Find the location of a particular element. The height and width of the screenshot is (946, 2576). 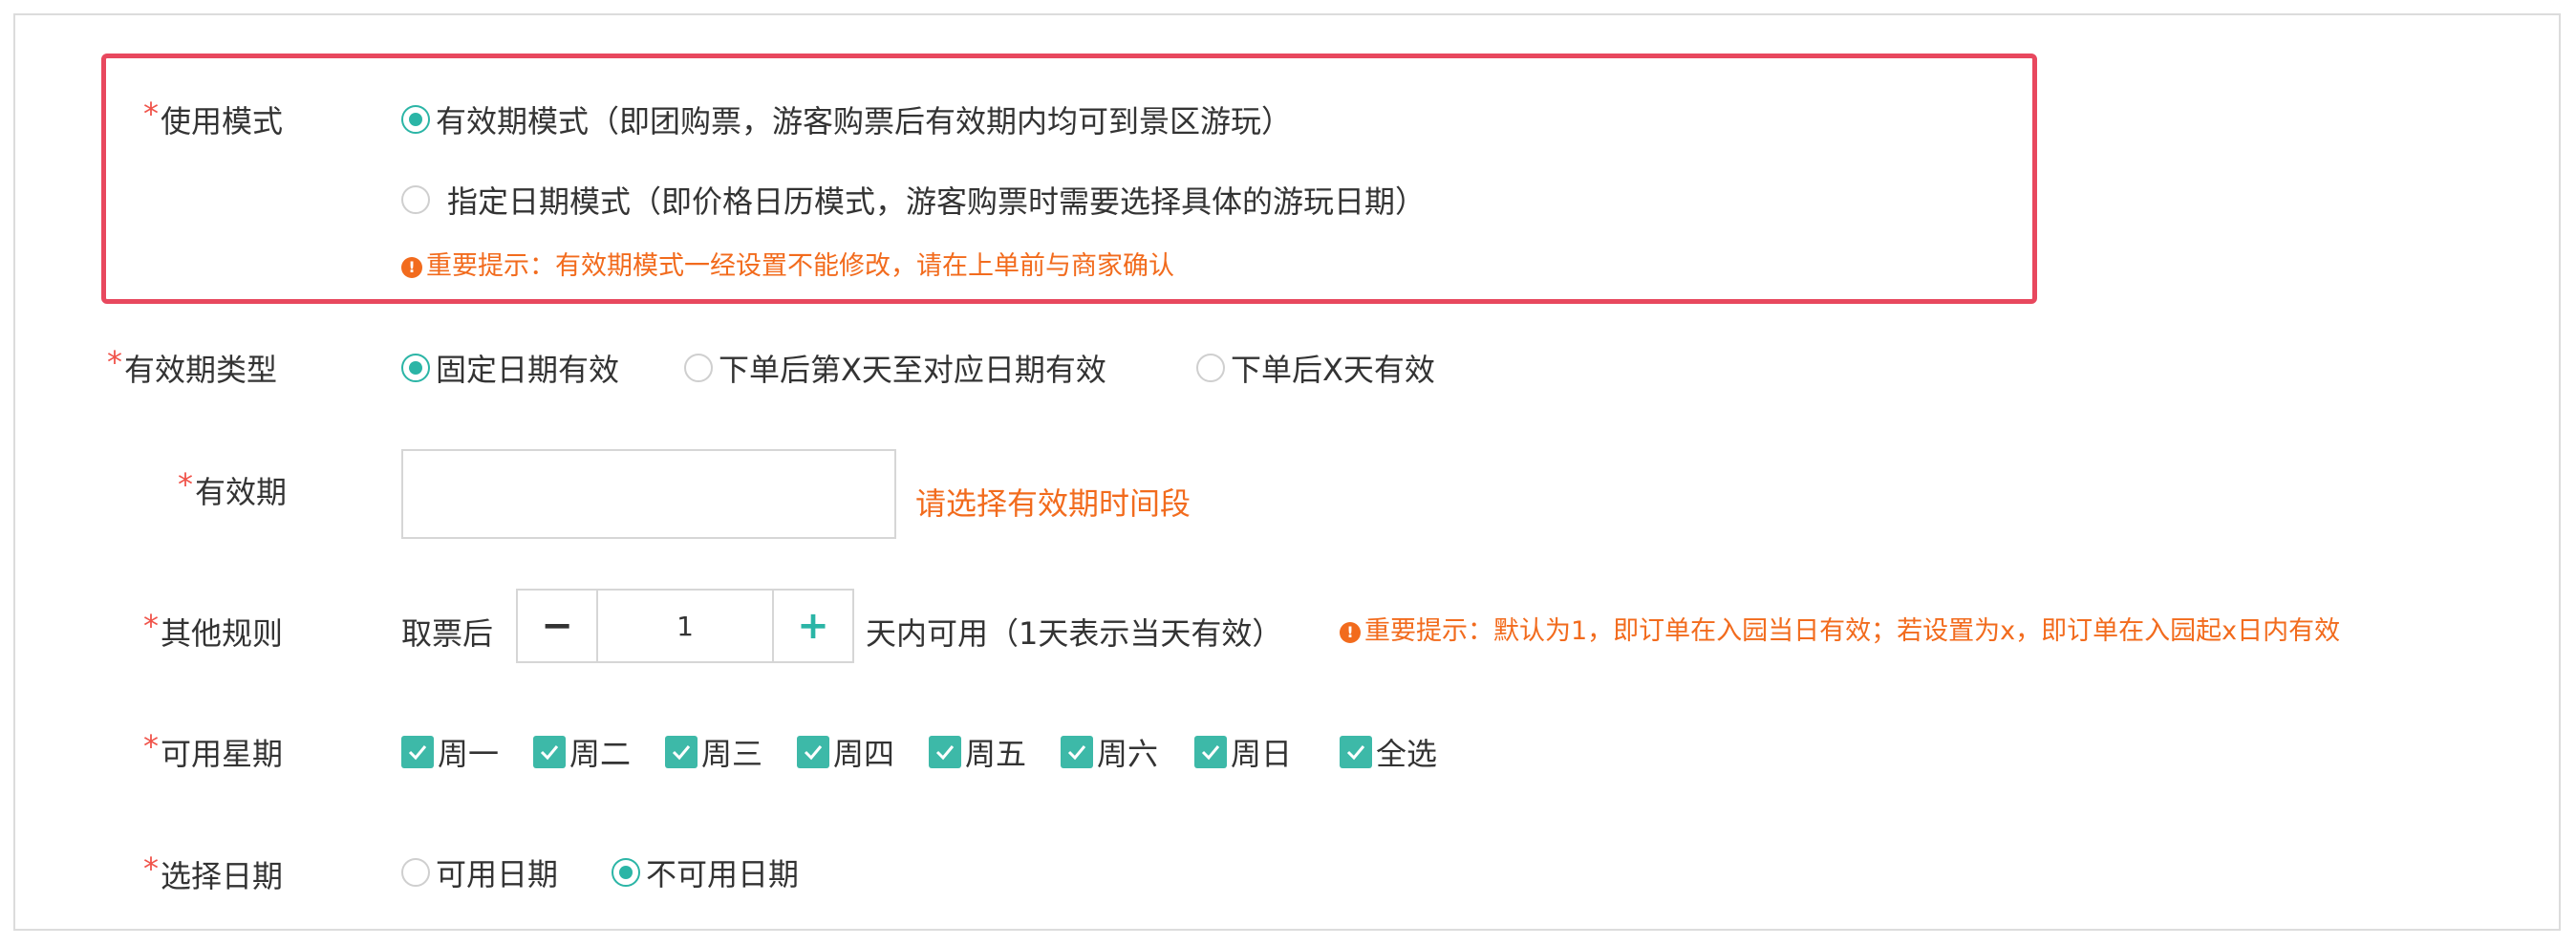

select-dates-label-text: 选择日期 is located at coordinates (222, 876).